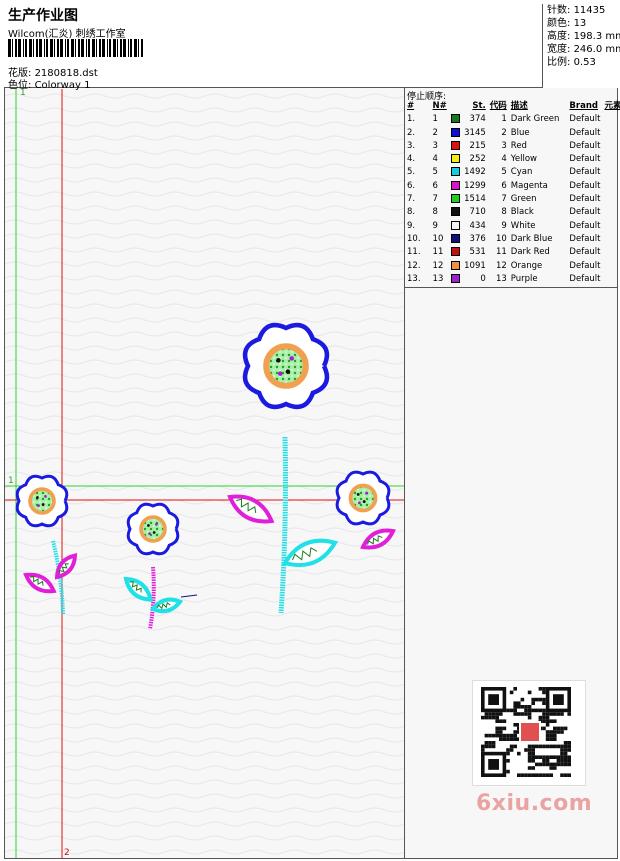 Image resolution: width=620 pixels, height=861 pixels. Describe the element at coordinates (504, 212) in the screenshot. I see `row-code: 8` at that location.